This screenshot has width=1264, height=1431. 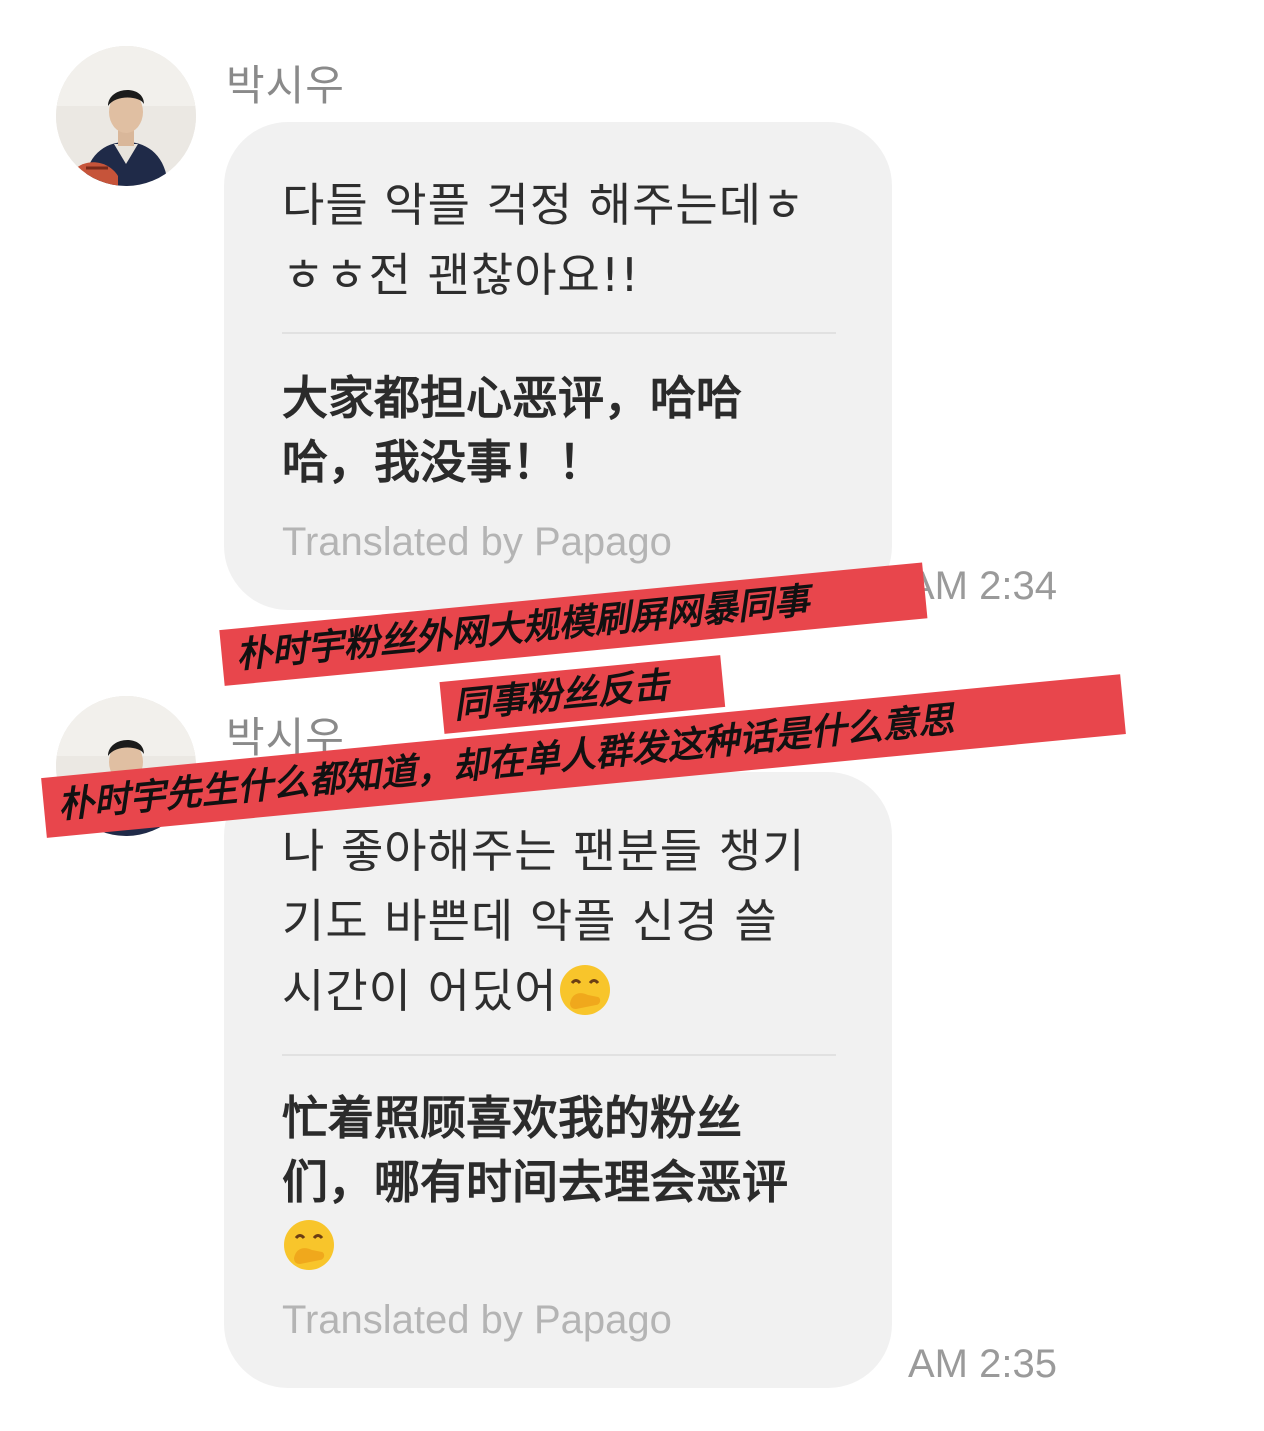 I want to click on original-line: 시간이 어딨어, so click(x=562, y=991).